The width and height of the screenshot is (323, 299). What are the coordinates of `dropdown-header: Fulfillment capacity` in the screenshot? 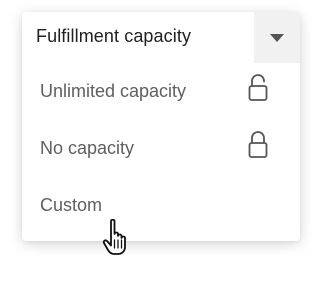 It's located at (161, 37).